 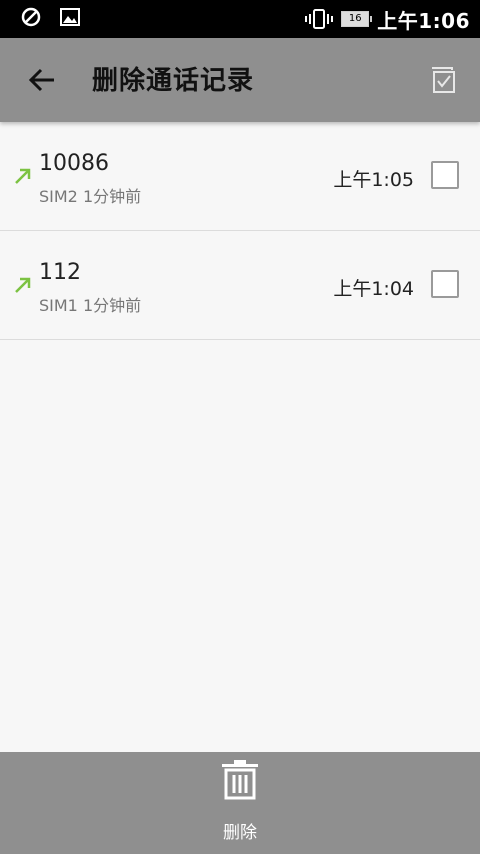 I want to click on delete-button-label: 删除, so click(x=240, y=830).